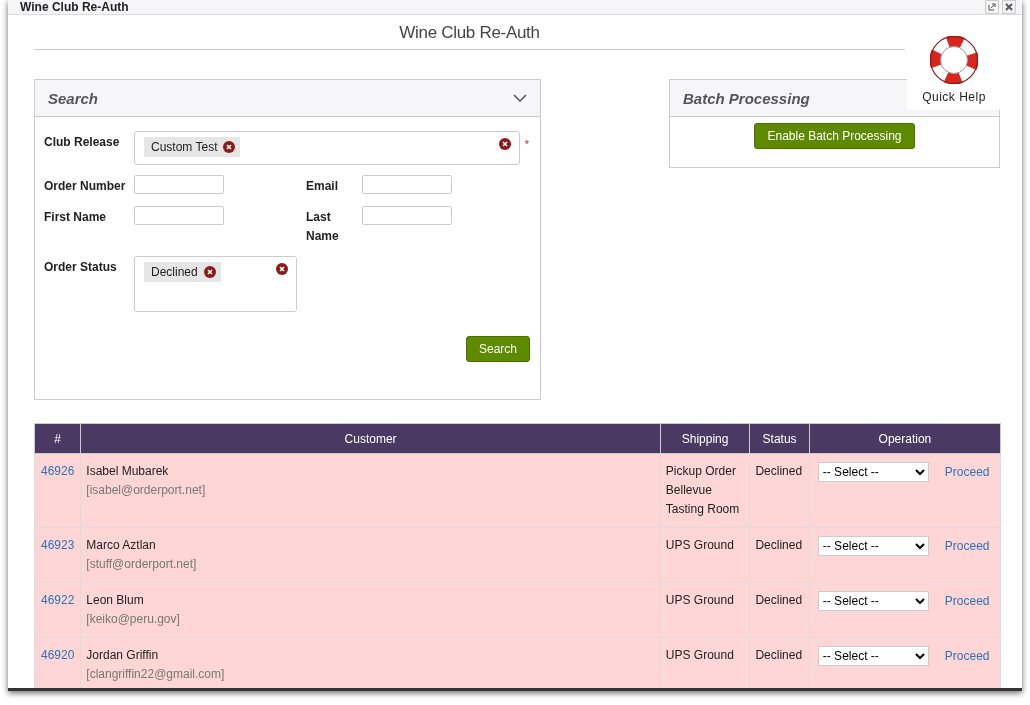  What do you see at coordinates (497, 349) in the screenshot?
I see `search-button: Search` at bounding box center [497, 349].